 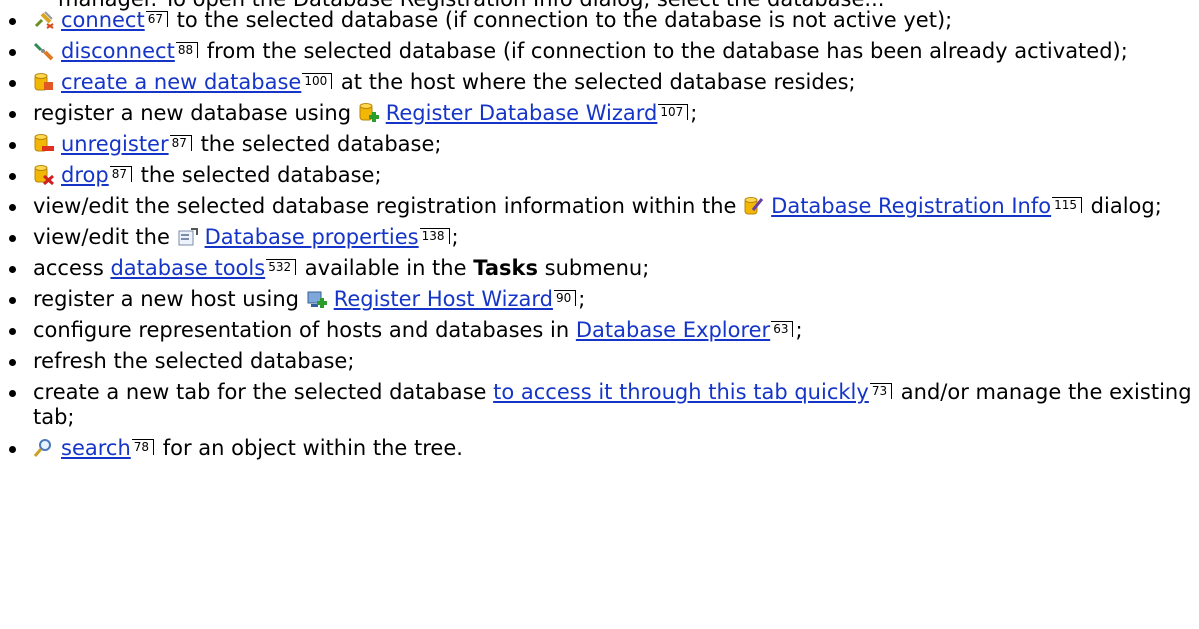 What do you see at coordinates (443, 299) in the screenshot?
I see `register-host-wizard-link: Register Host Wizard` at bounding box center [443, 299].